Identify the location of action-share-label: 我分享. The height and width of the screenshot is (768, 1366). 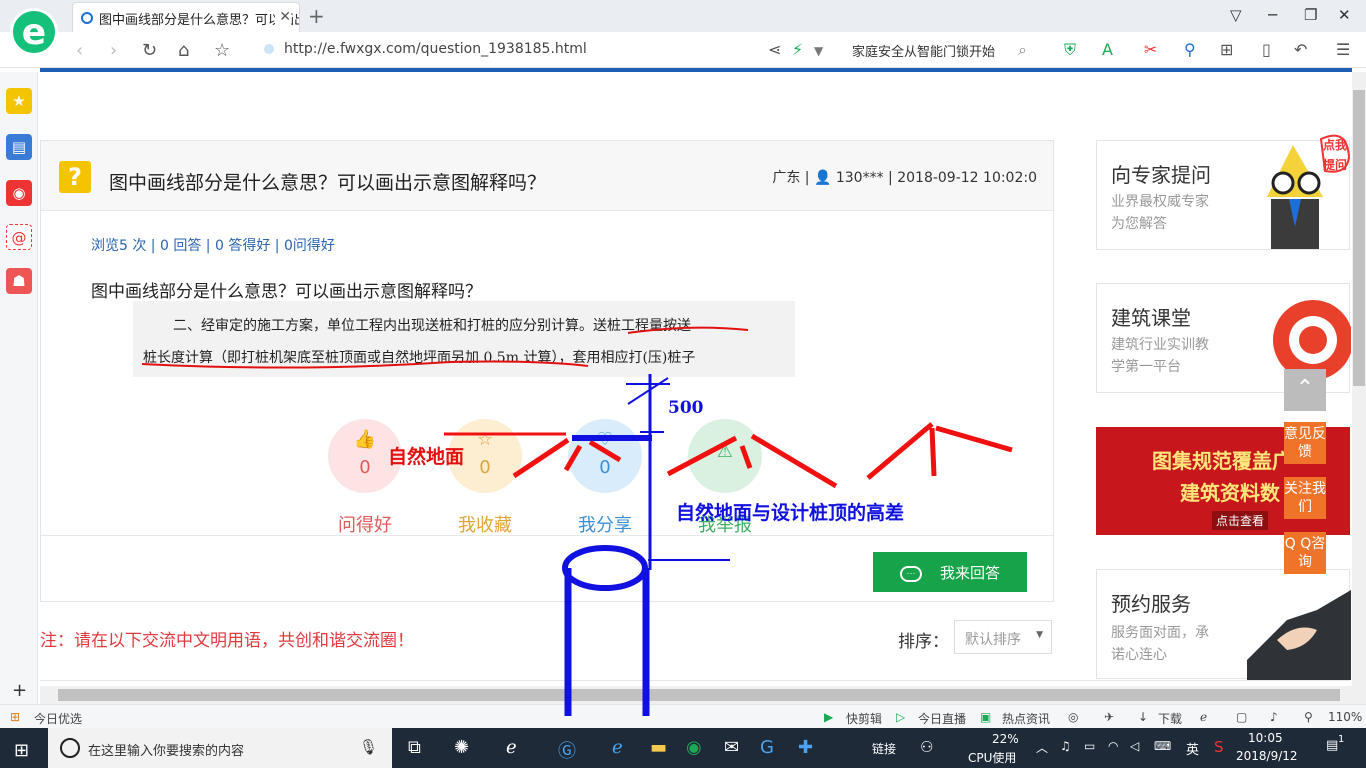
(605, 524).